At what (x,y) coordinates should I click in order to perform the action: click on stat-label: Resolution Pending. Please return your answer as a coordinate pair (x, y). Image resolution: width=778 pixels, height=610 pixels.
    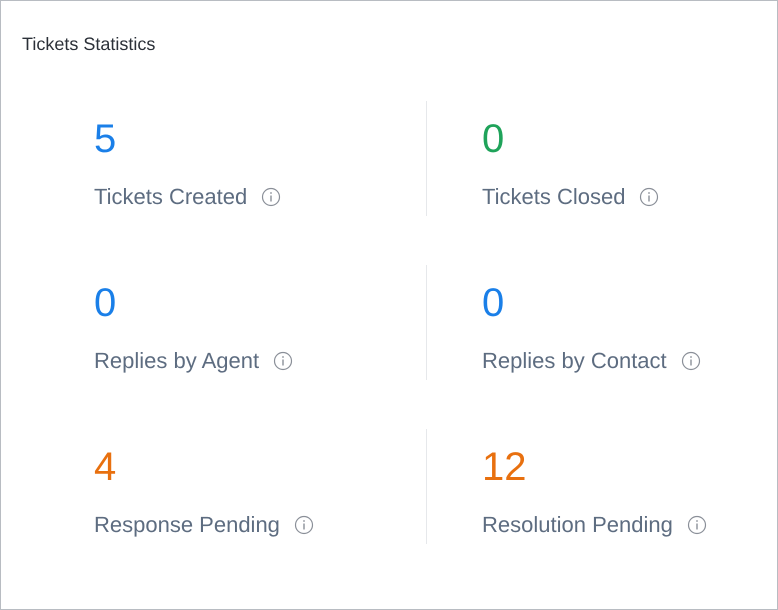
    Looking at the image, I should click on (577, 525).